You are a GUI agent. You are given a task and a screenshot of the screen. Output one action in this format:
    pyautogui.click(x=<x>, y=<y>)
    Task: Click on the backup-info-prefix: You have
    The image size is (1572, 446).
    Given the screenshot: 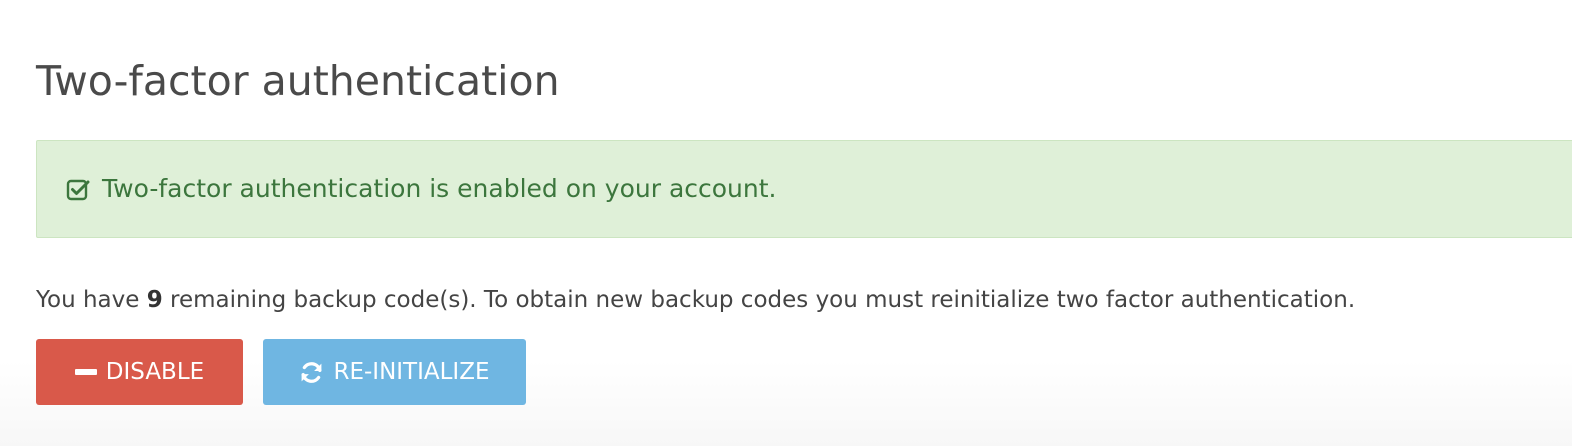 What is the action you would take?
    pyautogui.click(x=91, y=300)
    